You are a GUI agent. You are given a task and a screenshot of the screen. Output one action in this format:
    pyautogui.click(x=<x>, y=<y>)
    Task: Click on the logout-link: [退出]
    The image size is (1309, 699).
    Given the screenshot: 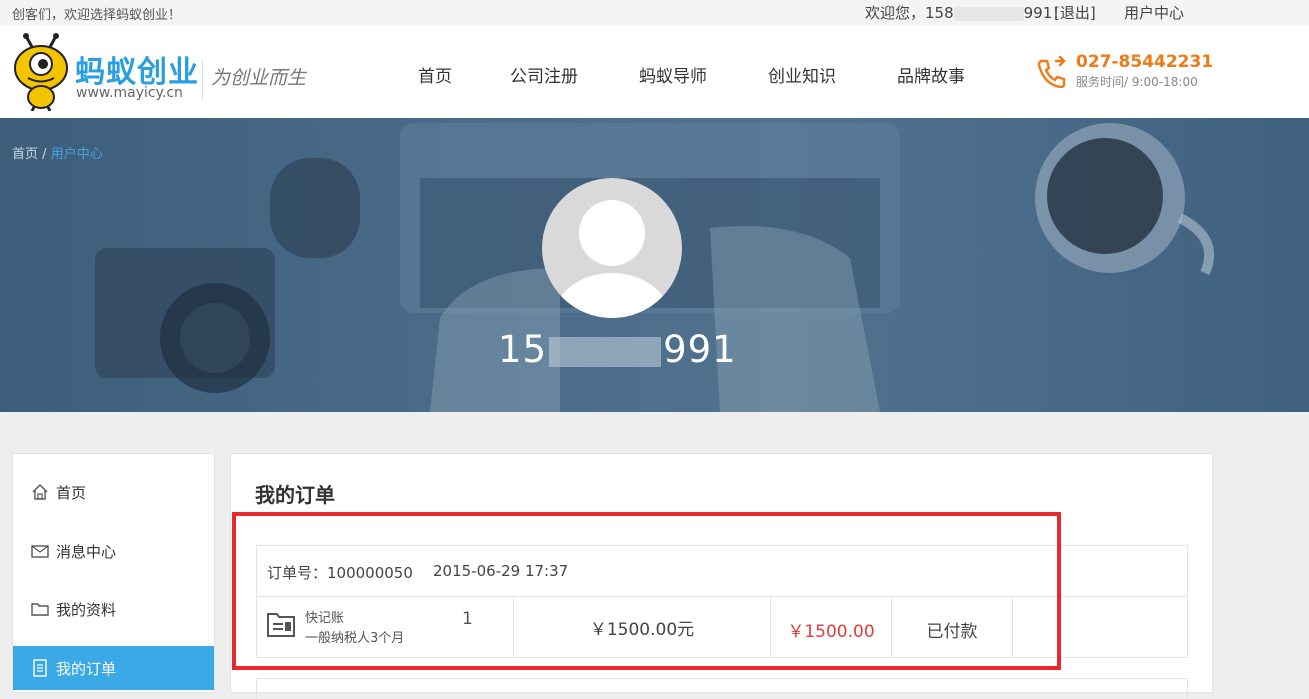 What is the action you would take?
    pyautogui.click(x=1075, y=12)
    